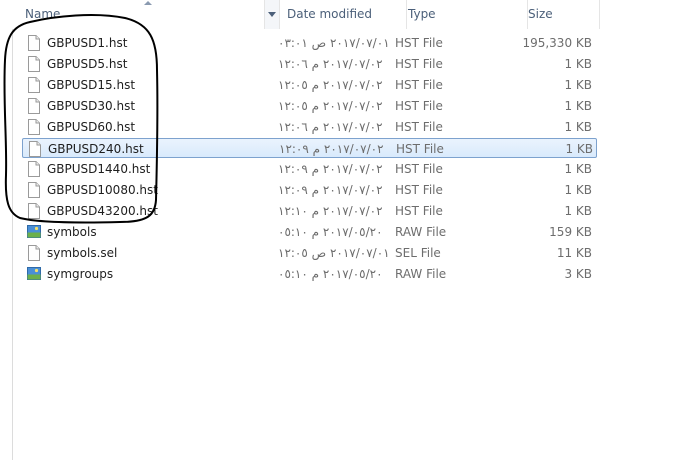 The width and height of the screenshot is (675, 460). Describe the element at coordinates (540, 14) in the screenshot. I see `column-header-size-label: Size` at that location.